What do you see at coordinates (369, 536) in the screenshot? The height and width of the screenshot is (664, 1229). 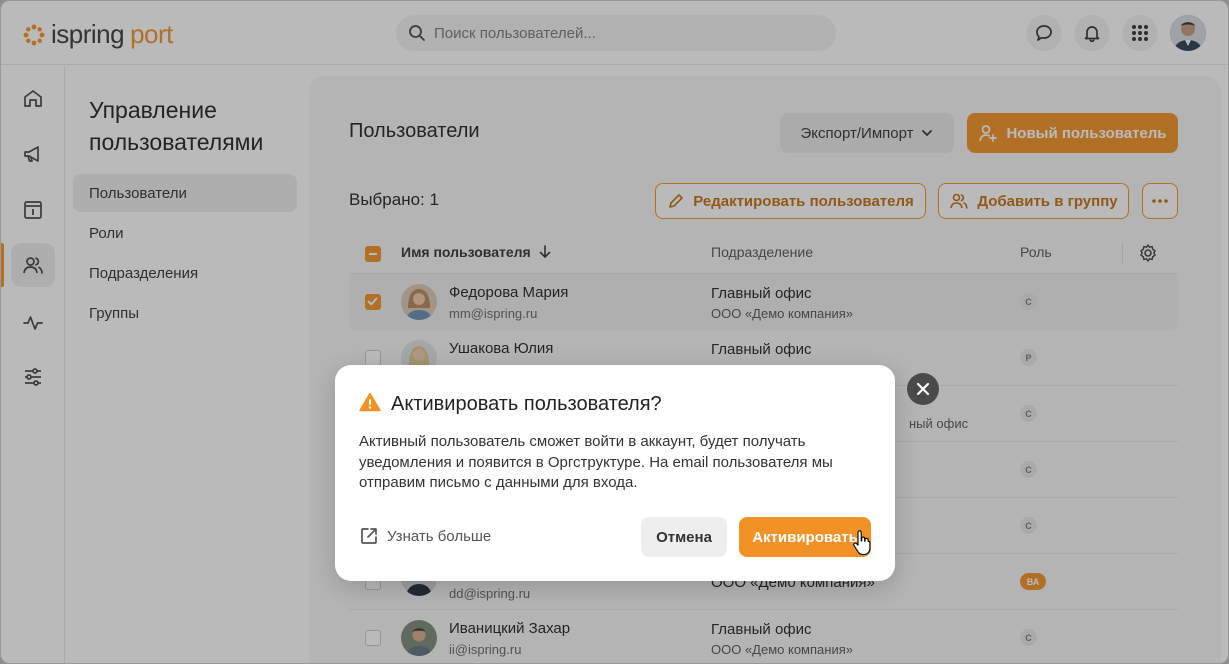 I see `external-link-icon` at bounding box center [369, 536].